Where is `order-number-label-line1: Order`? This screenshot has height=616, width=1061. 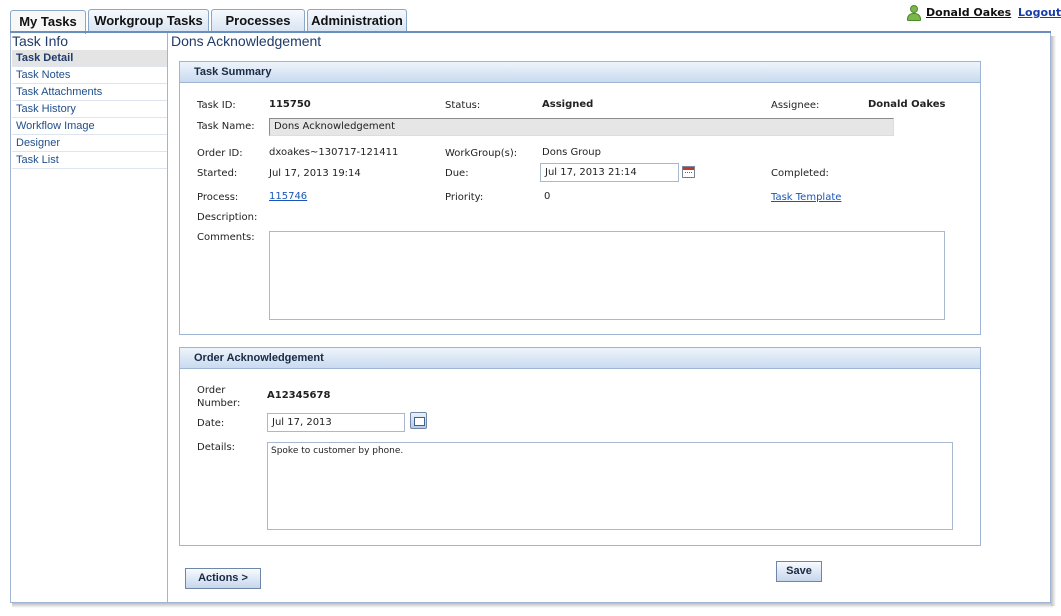
order-number-label-line1: Order is located at coordinates (211, 390).